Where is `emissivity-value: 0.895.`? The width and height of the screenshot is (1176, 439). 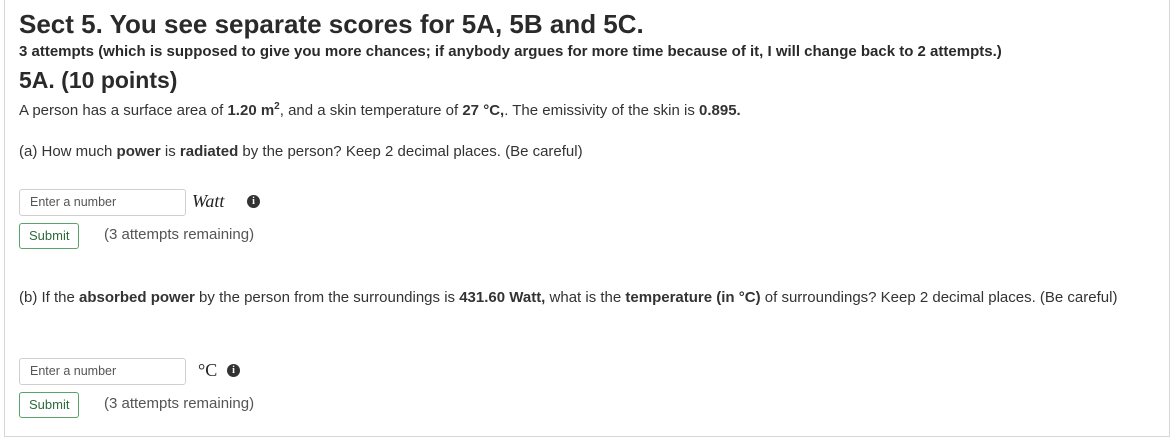 emissivity-value: 0.895. is located at coordinates (720, 110).